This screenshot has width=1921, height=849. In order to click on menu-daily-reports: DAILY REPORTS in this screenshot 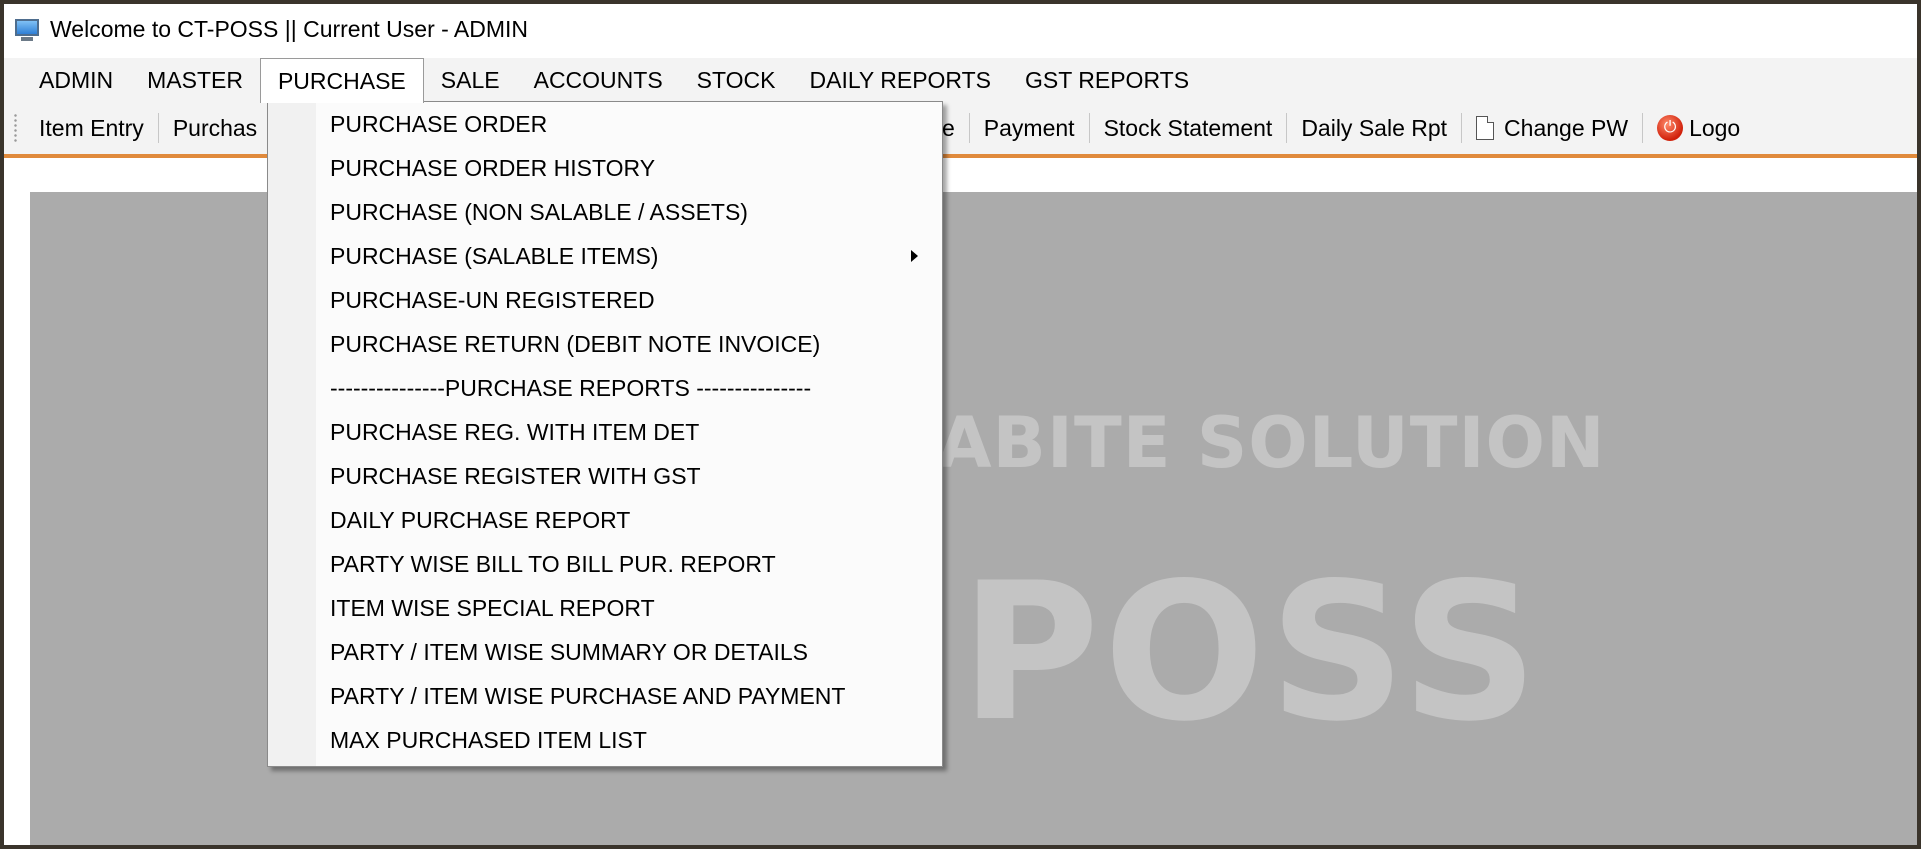, I will do `click(901, 80)`.